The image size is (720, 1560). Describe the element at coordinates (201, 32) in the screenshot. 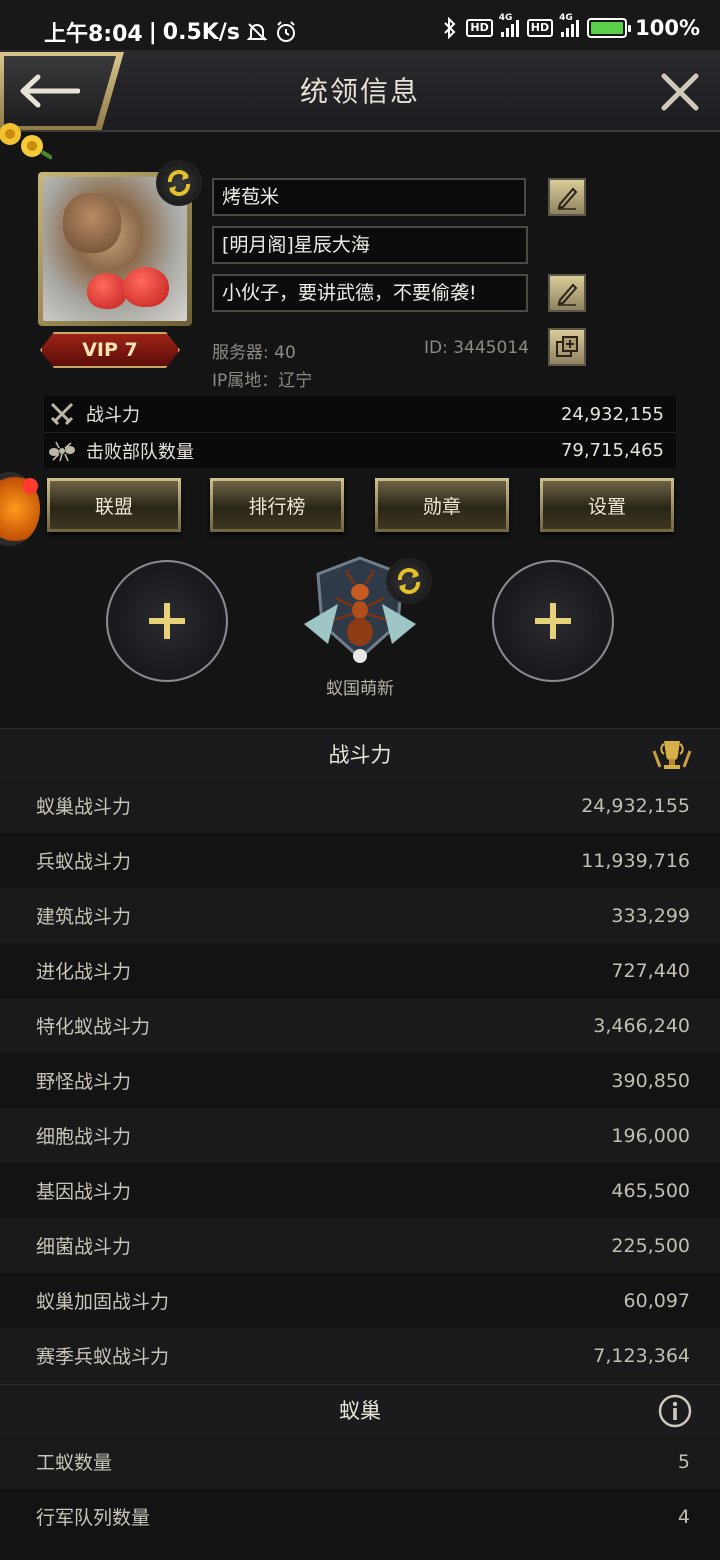

I see `network-speed: 0.5K/s` at that location.